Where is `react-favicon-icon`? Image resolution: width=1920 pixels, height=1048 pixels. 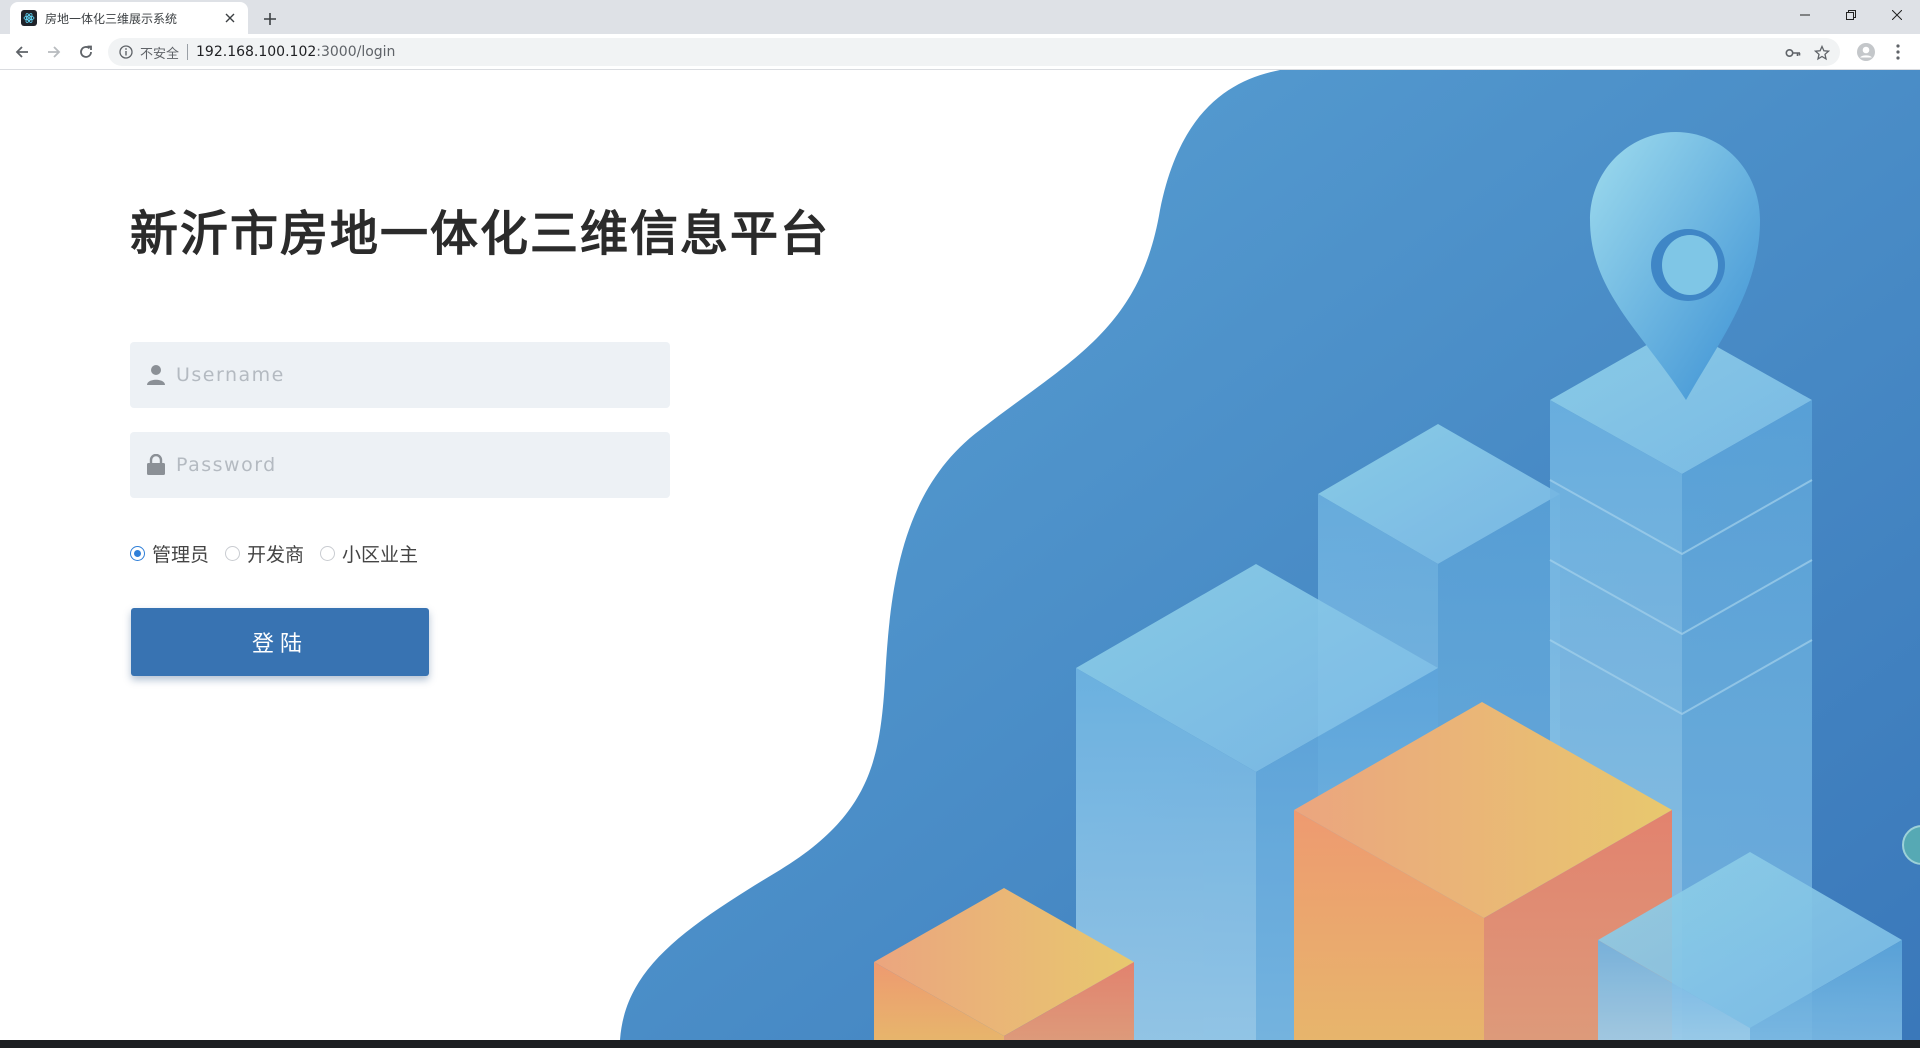
react-favicon-icon is located at coordinates (29, 18).